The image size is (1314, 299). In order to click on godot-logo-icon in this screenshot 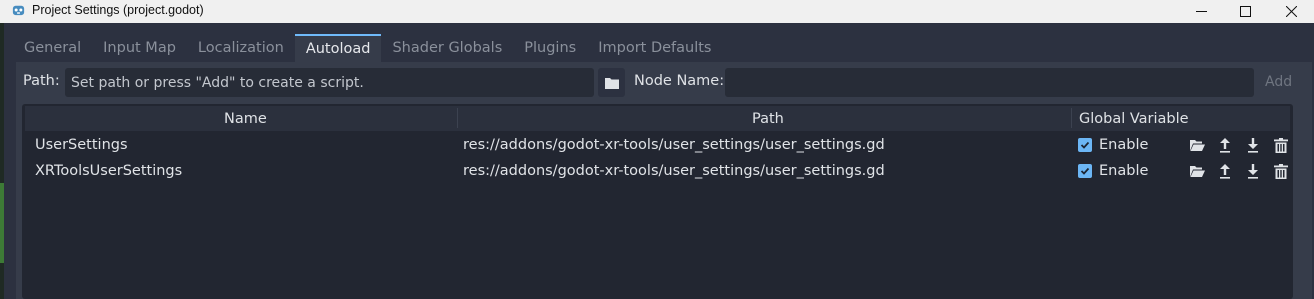, I will do `click(18, 10)`.